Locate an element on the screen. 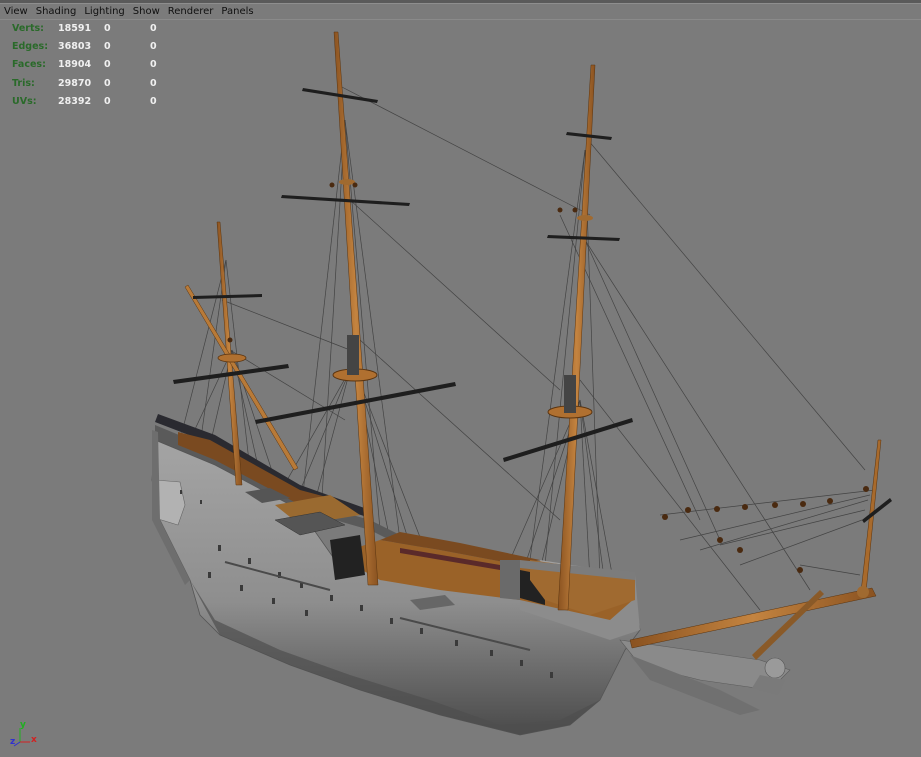 Image resolution: width=921 pixels, height=757 pixels. hud-label: Tris: is located at coordinates (23, 83).